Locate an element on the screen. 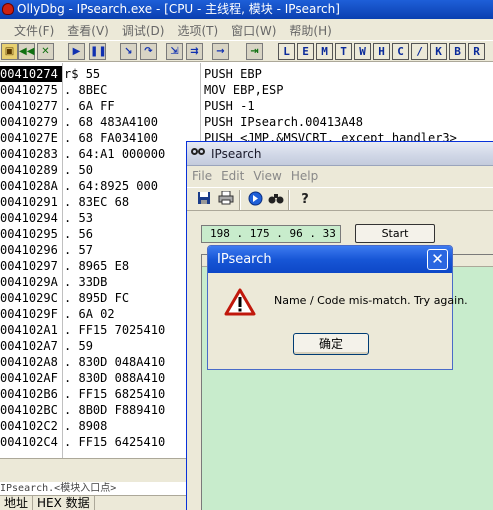 The image size is (493, 510). print-icon is located at coordinates (226, 199).